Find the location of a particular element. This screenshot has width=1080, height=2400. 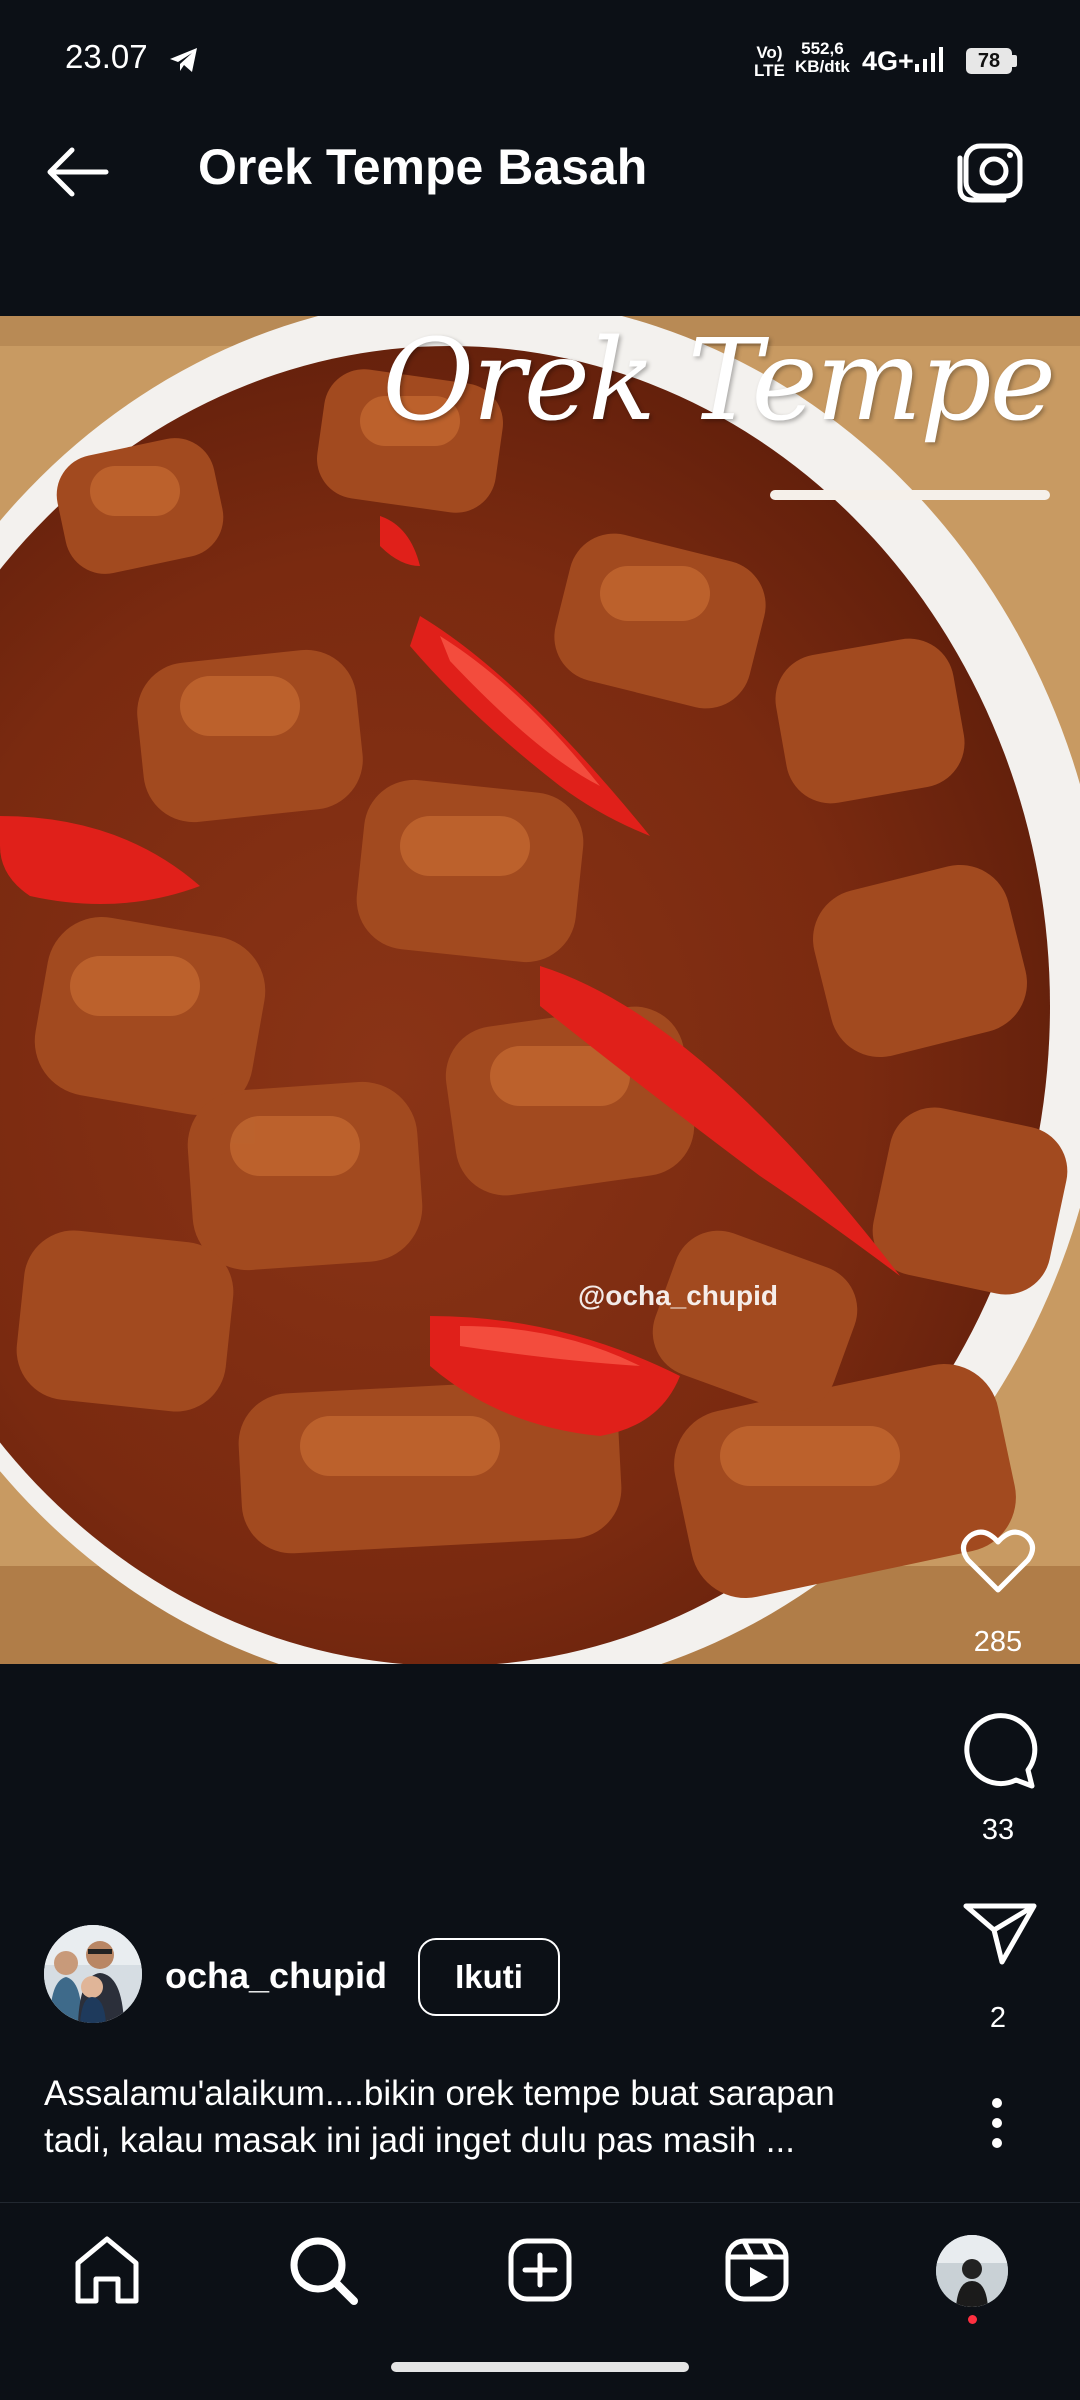

telegram-icon is located at coordinates (183, 60).